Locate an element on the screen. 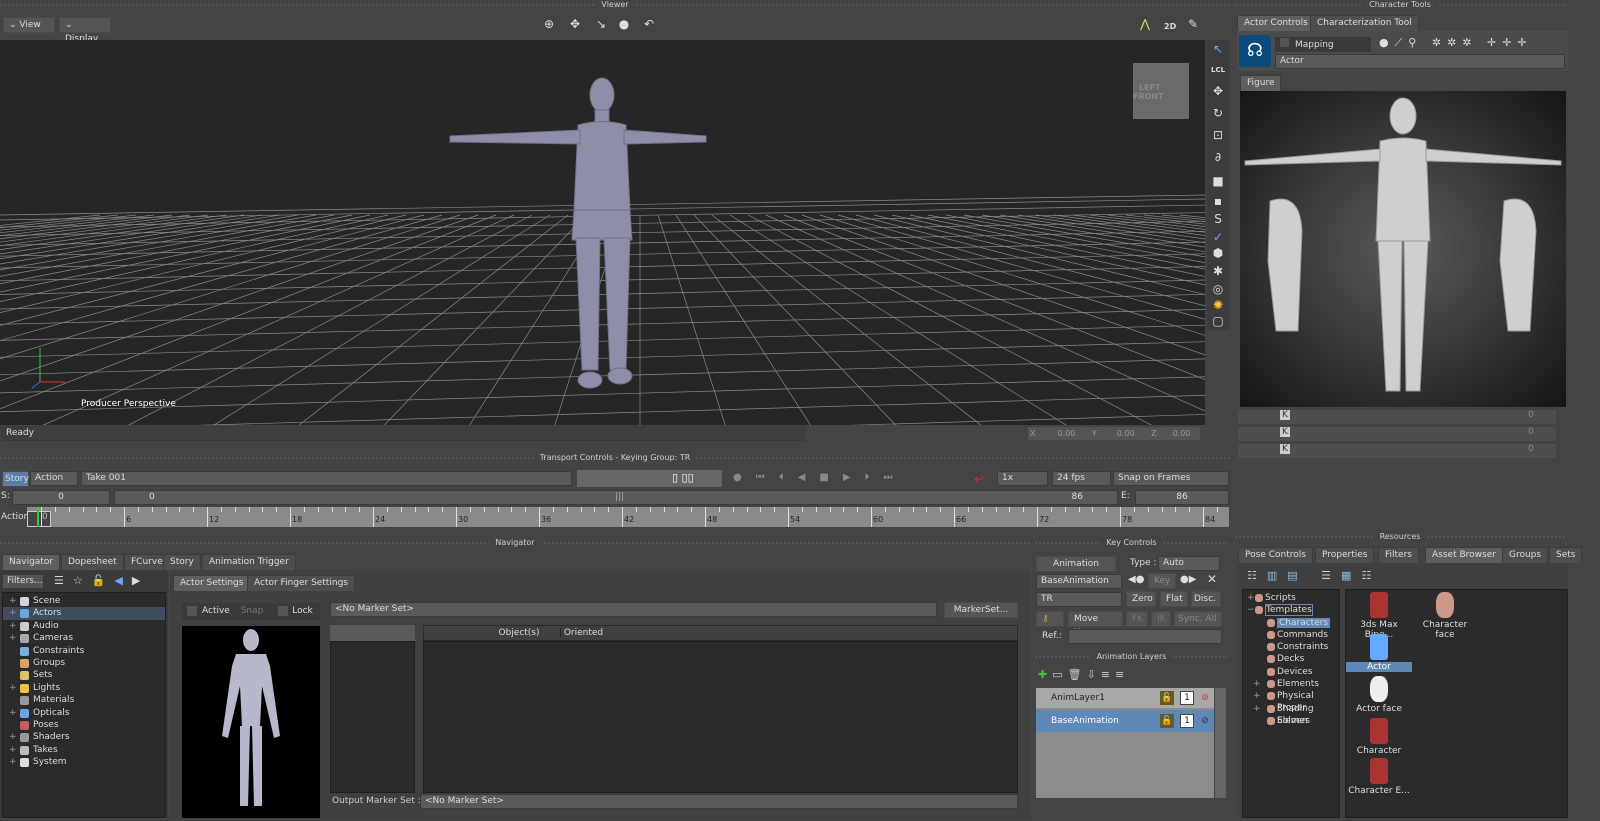 The height and width of the screenshot is (821, 1600). take-dropdown: Take 001 is located at coordinates (326, 478).